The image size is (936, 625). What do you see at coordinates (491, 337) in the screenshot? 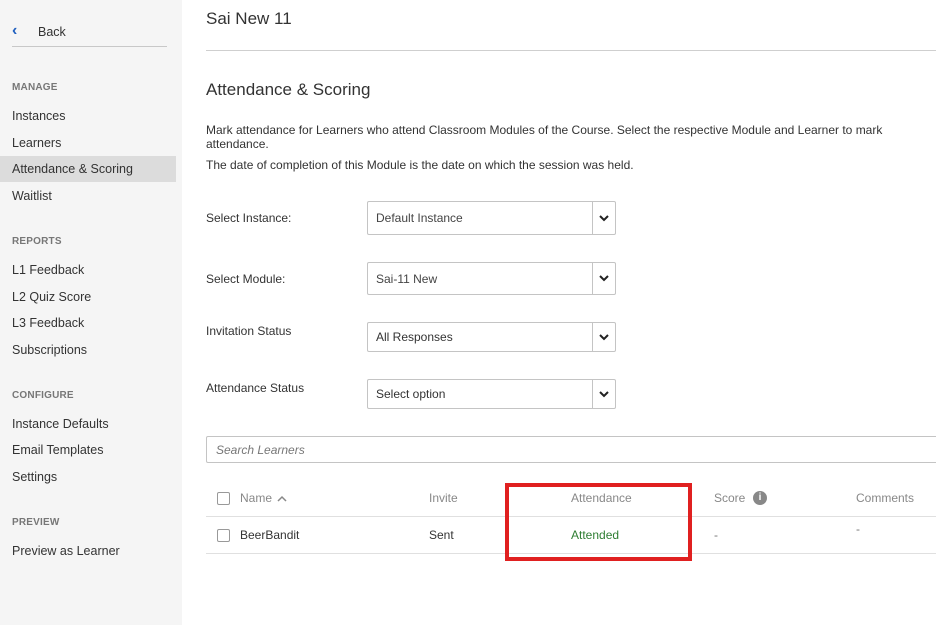
I see `invitation-status-dropdown: All Responses` at bounding box center [491, 337].